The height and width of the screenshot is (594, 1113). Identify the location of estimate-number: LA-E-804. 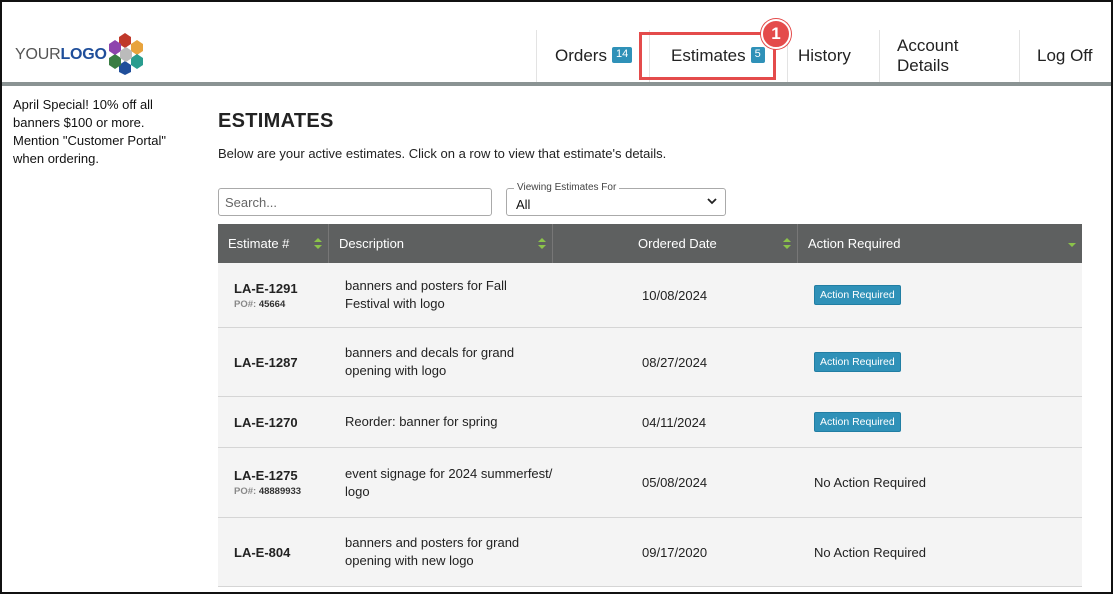
(262, 552).